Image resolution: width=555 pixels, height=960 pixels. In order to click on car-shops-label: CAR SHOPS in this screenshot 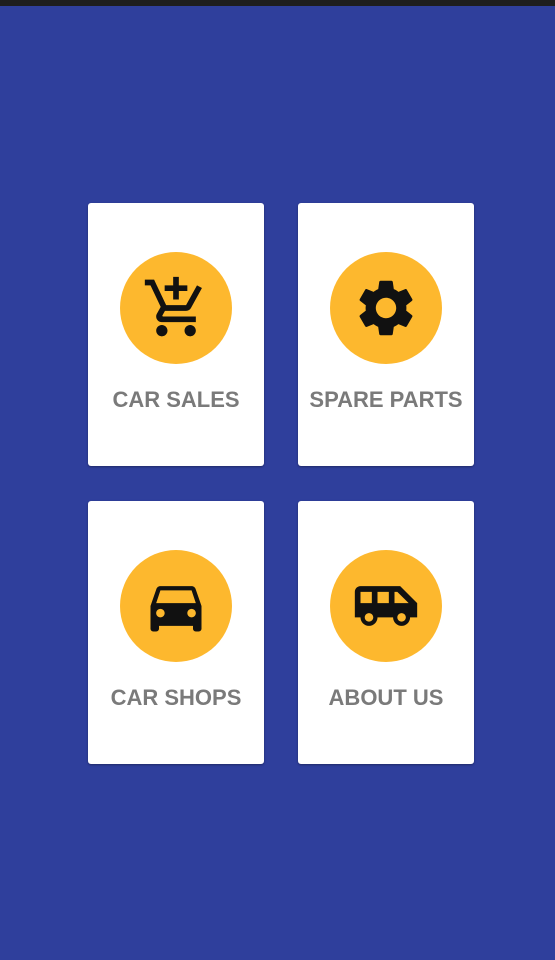, I will do `click(176, 697)`.